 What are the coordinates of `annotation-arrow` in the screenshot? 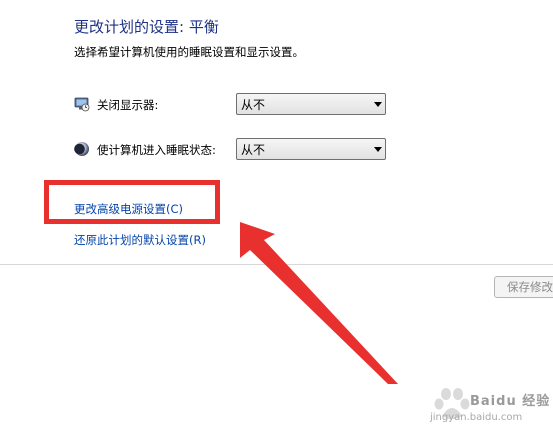 It's located at (319, 303).